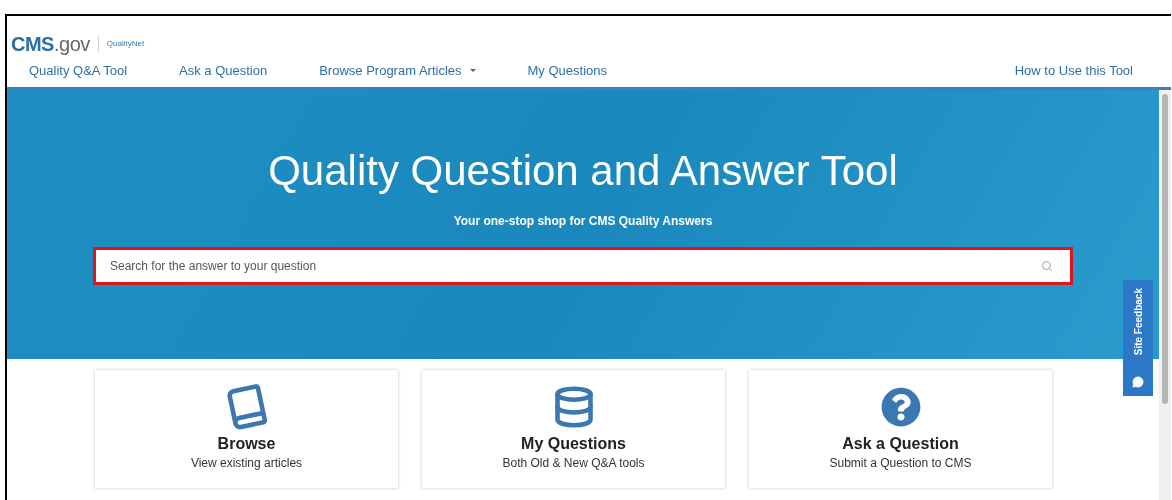  Describe the element at coordinates (78, 70) in the screenshot. I see `nav-link: Quality Q&A Tool` at that location.